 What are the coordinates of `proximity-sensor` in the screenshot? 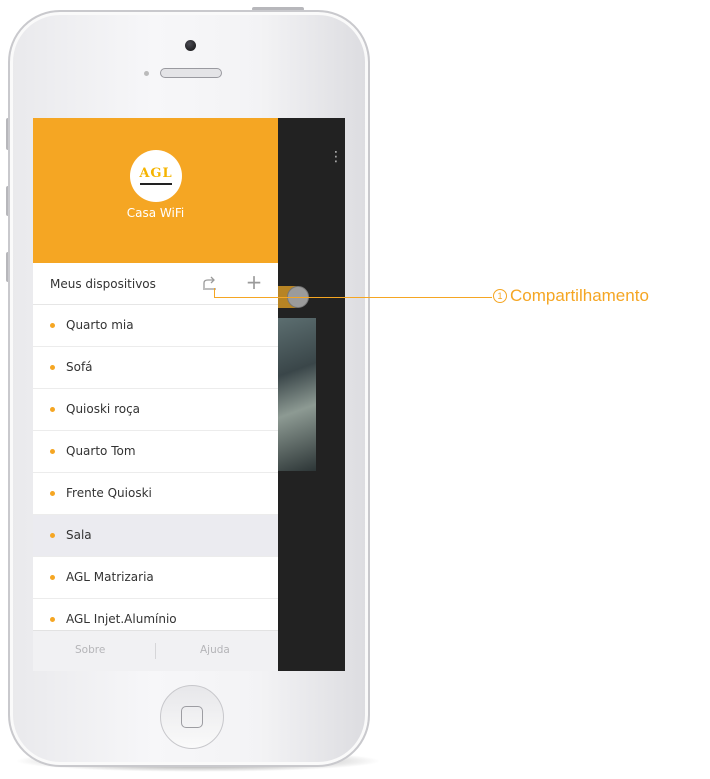 It's located at (146, 73).